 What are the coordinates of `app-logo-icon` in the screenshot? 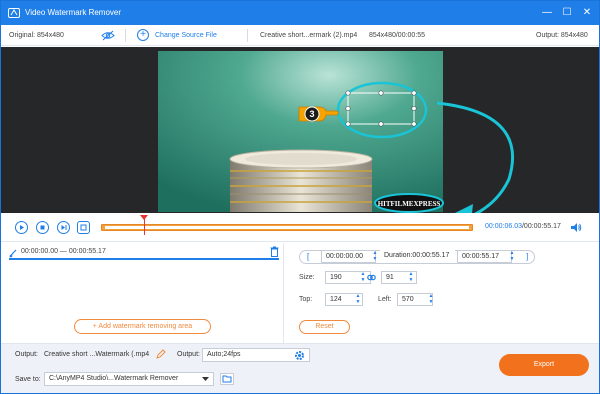 It's located at (14, 13).